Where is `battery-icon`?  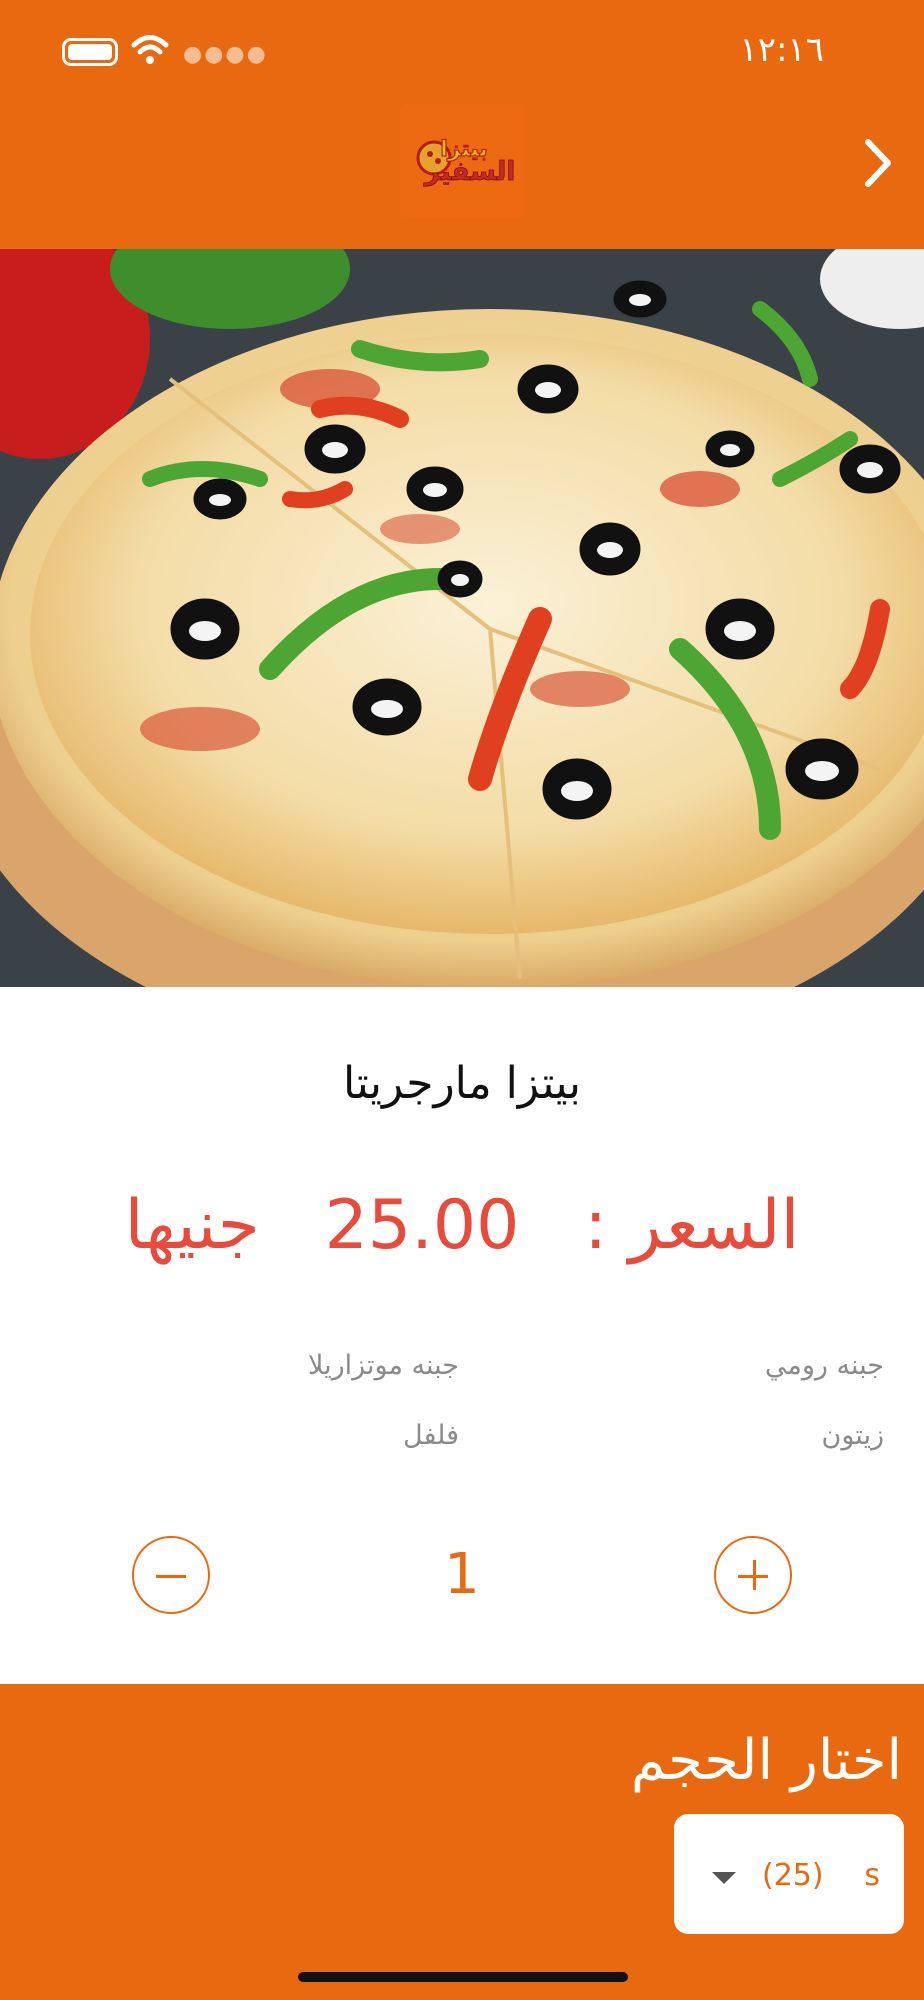
battery-icon is located at coordinates (90, 52).